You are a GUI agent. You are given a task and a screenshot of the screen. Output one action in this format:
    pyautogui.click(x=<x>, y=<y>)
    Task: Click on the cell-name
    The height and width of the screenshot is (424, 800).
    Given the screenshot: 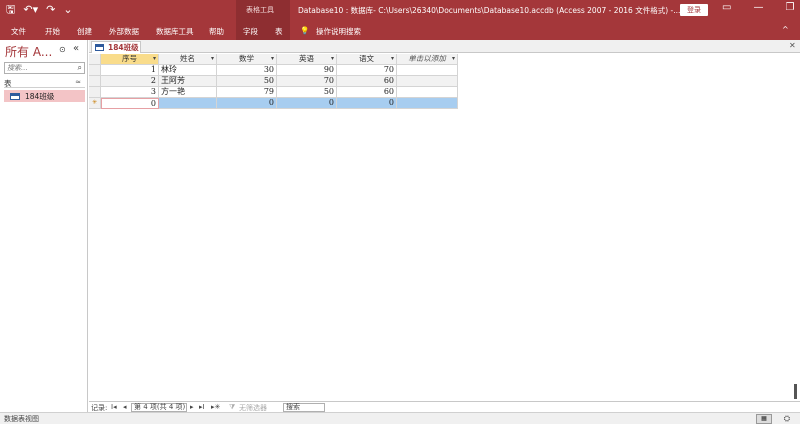 What is the action you would take?
    pyautogui.click(x=188, y=103)
    